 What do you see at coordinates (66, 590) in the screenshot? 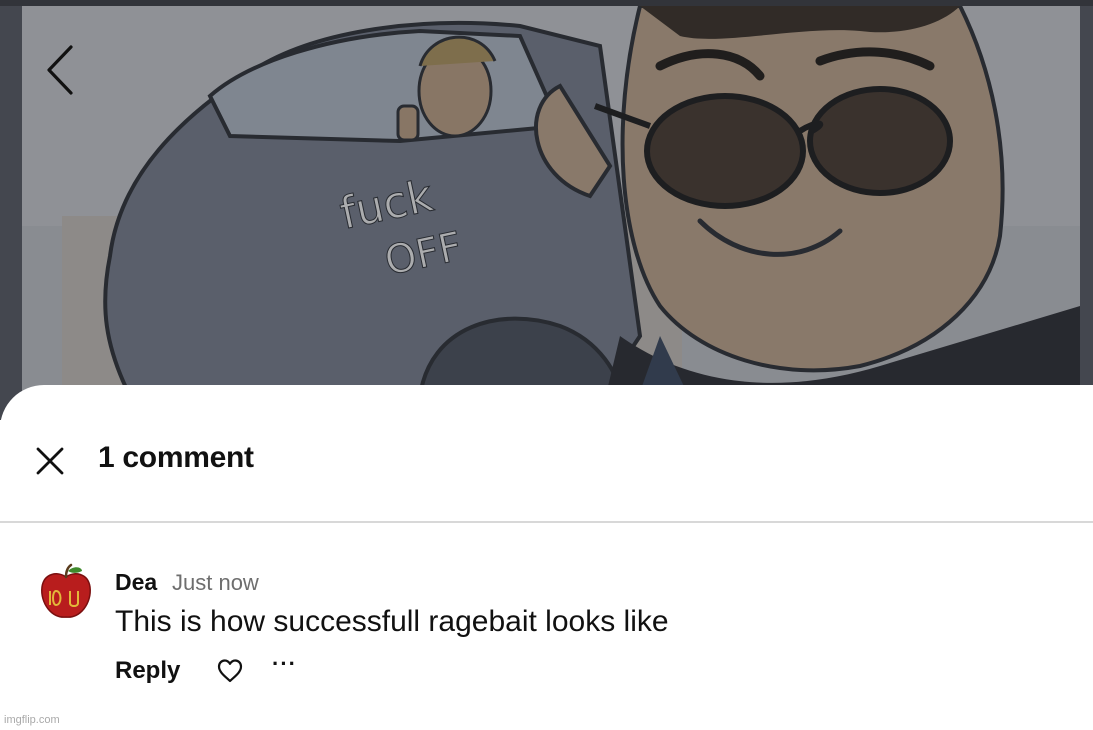
I see `apple-avatar-icon` at bounding box center [66, 590].